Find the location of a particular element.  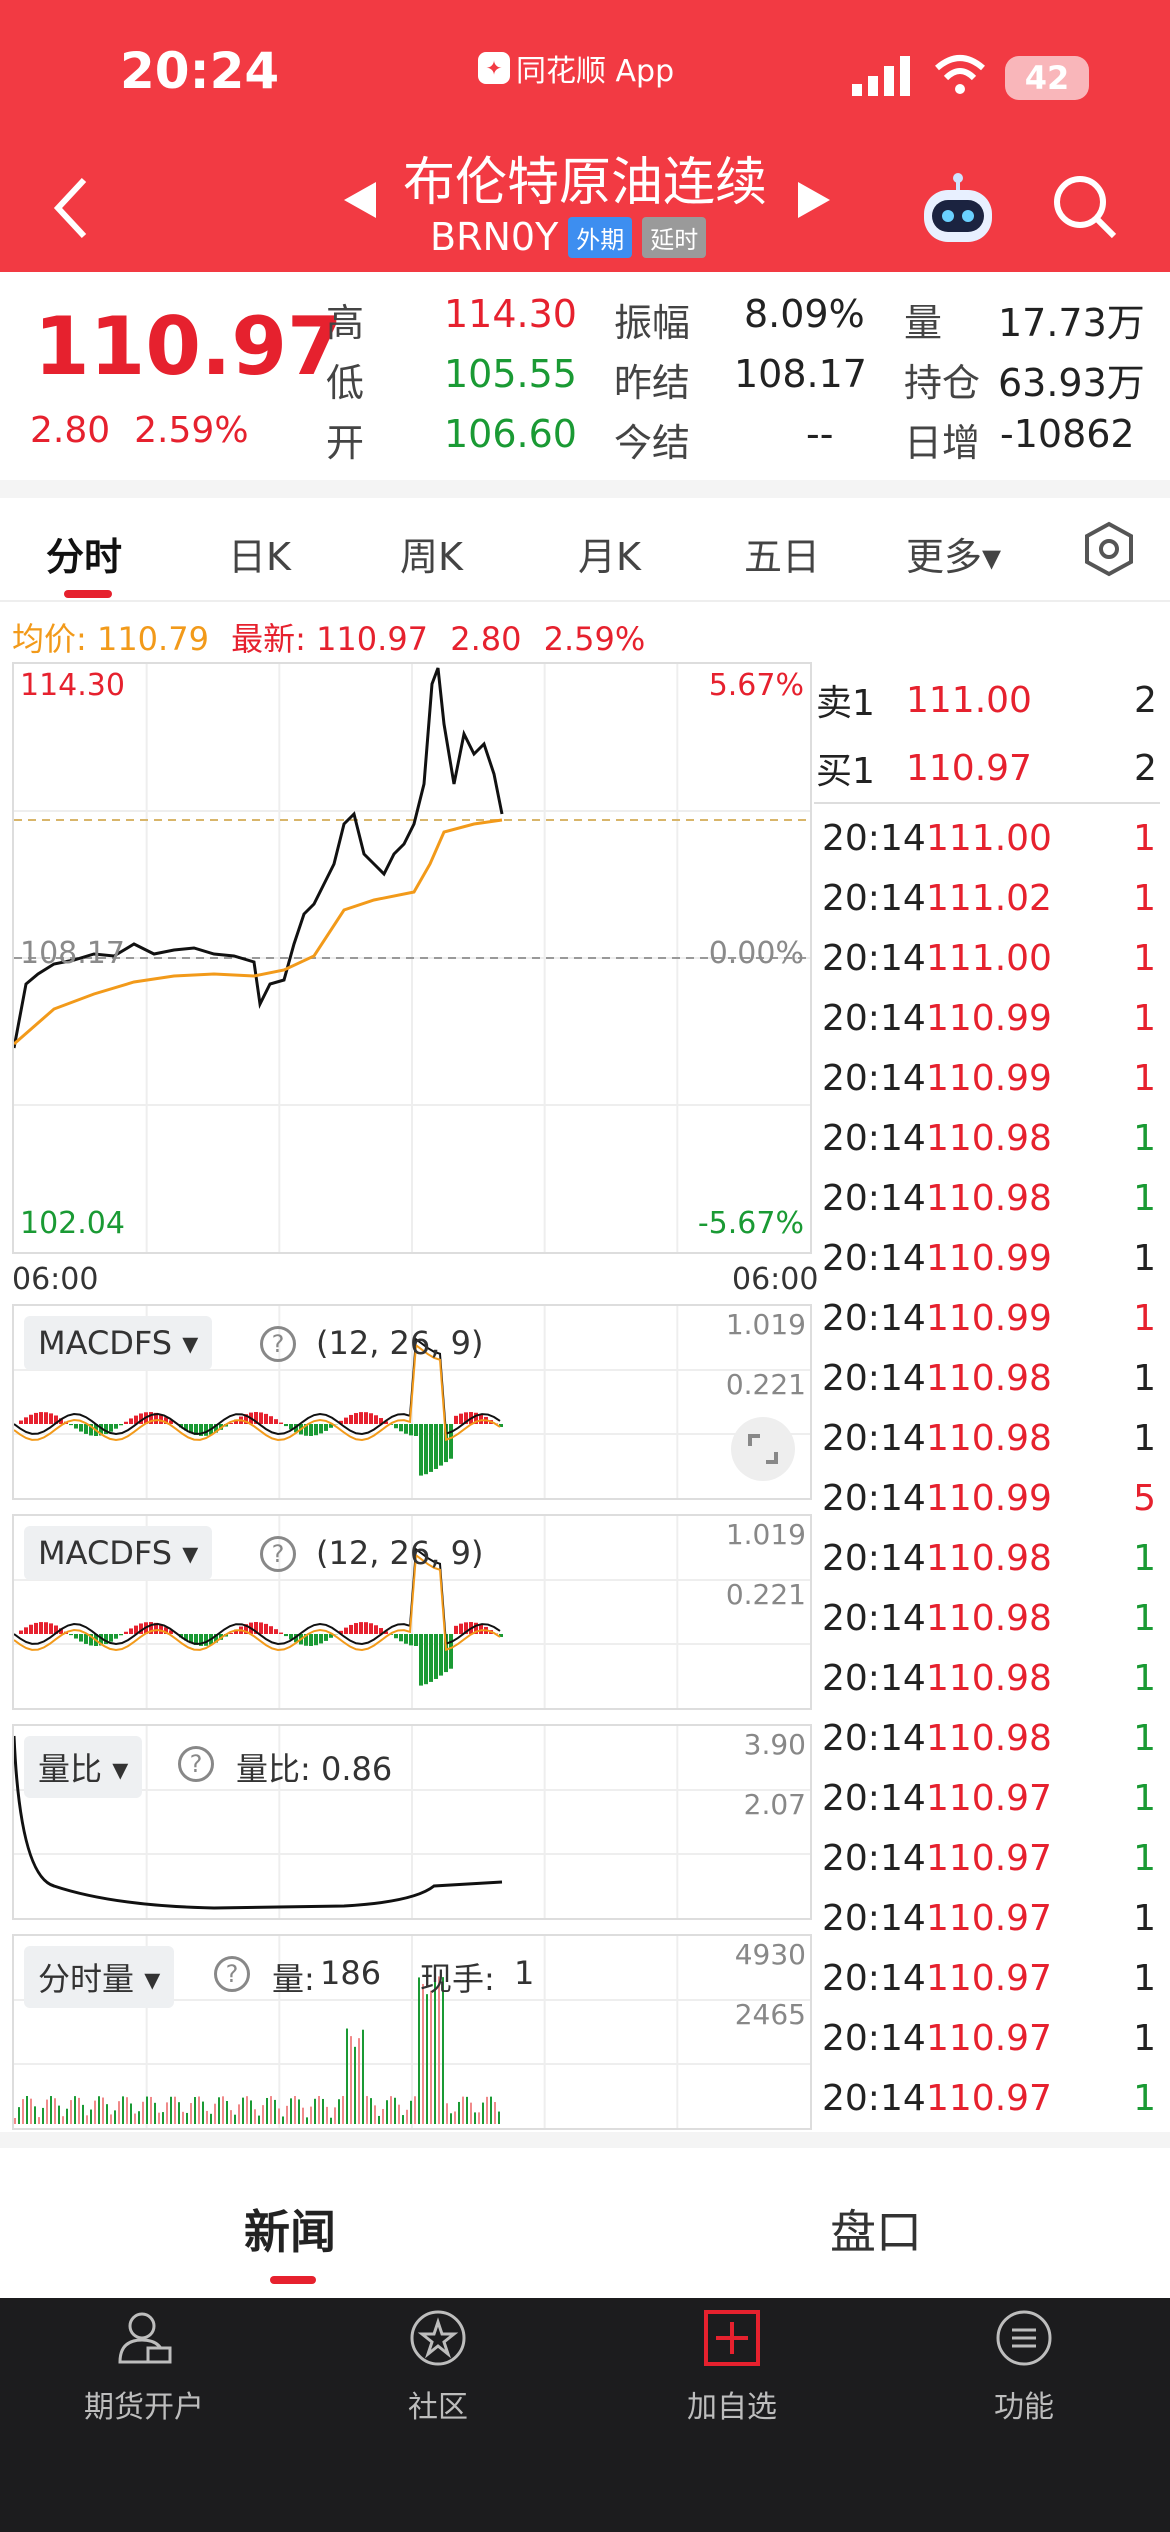

ratio-help-icon: ? is located at coordinates (196, 1764).